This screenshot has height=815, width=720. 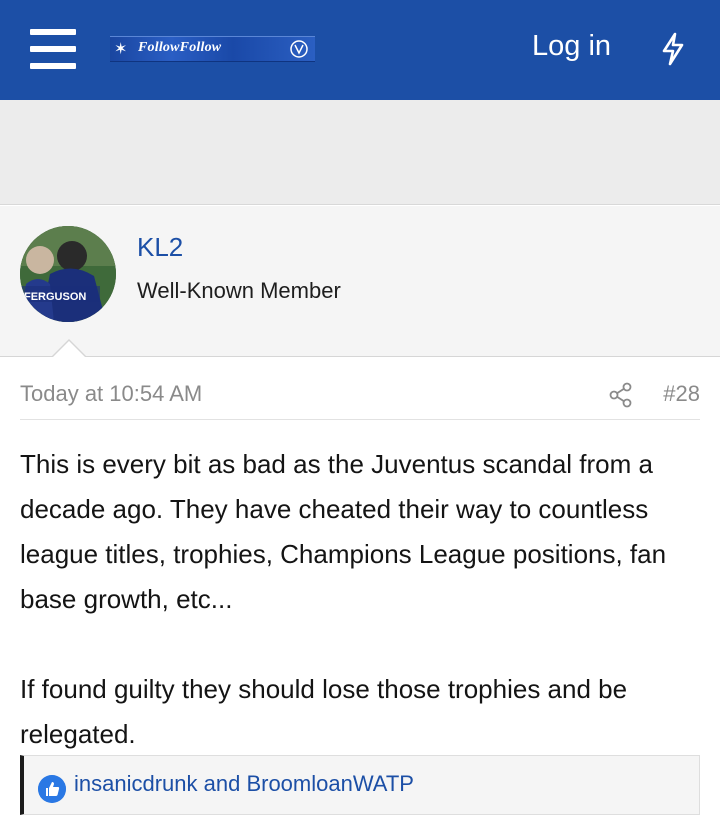 I want to click on site-logo: ✶ FollowFollow, so click(x=212, y=49).